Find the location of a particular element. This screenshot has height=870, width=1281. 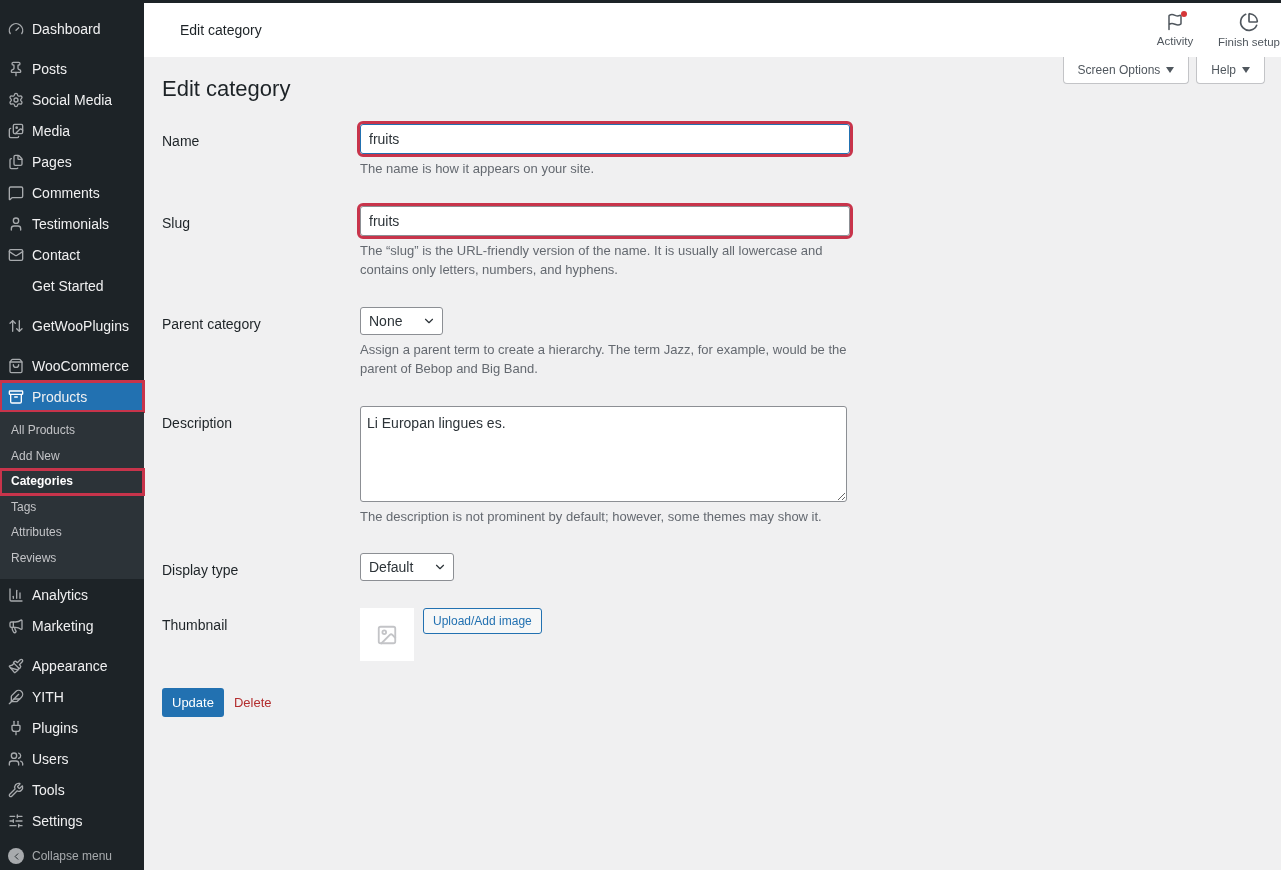

speech-bubble-icon is located at coordinates (16, 192).